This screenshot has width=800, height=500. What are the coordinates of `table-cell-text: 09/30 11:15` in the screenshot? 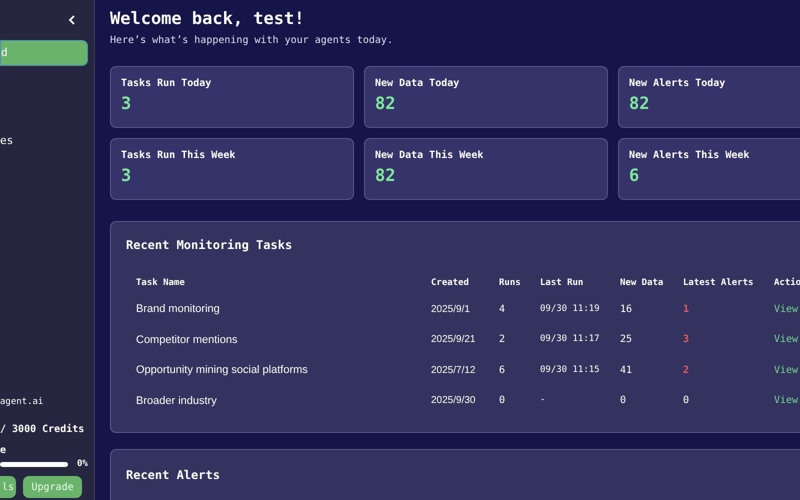 It's located at (570, 370).